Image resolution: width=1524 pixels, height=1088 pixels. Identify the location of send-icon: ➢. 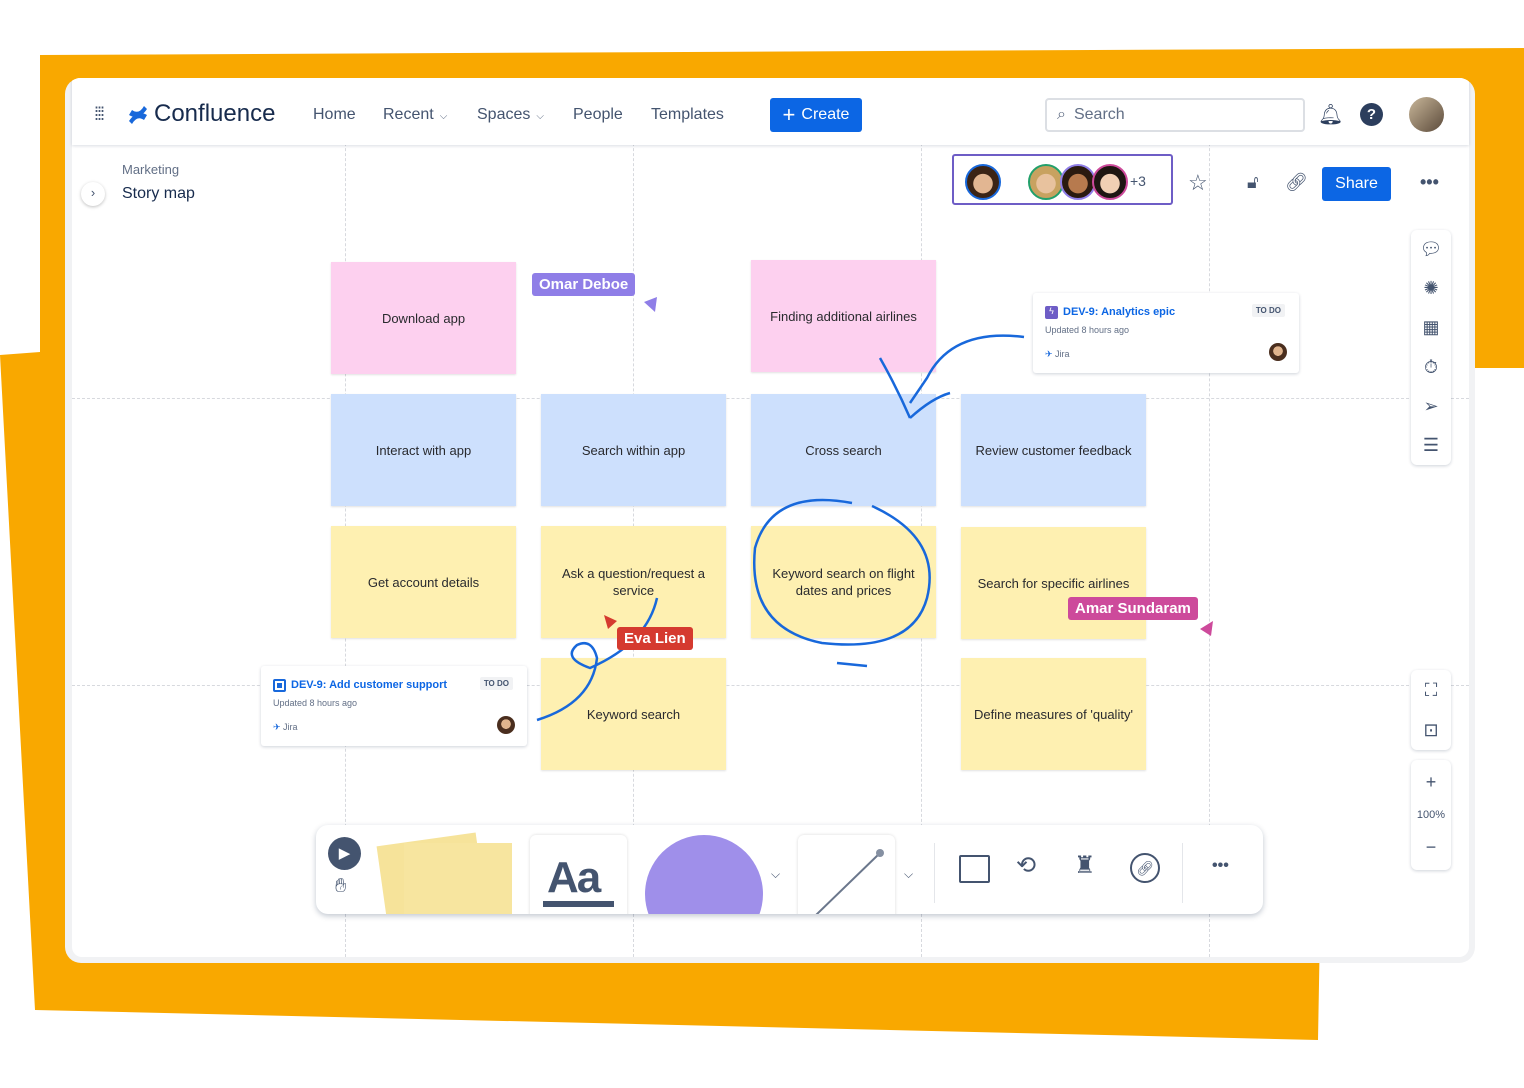
(1431, 406).